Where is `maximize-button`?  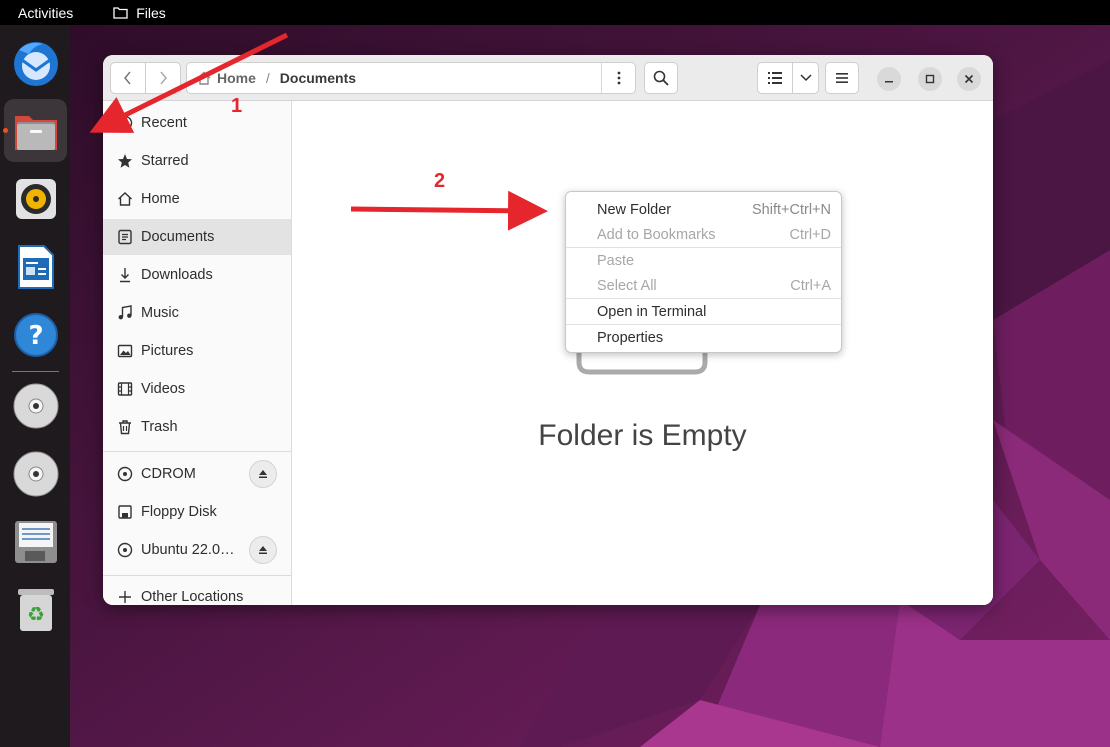 maximize-button is located at coordinates (930, 79).